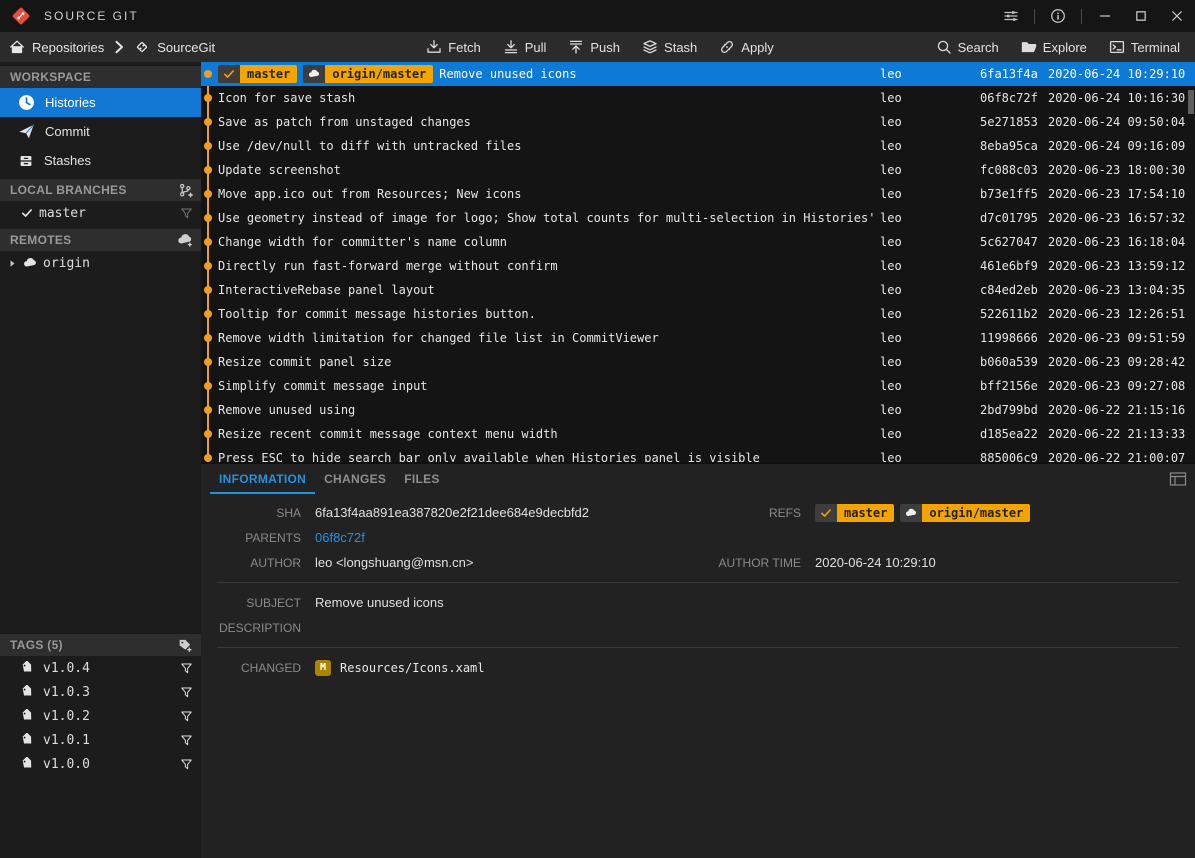 The image size is (1195, 858). Describe the element at coordinates (323, 386) in the screenshot. I see `commit-subject: Simplify commit message input` at that location.